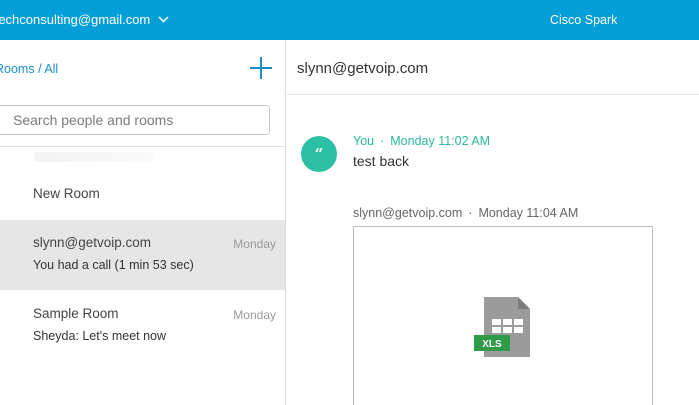  Describe the element at coordinates (349, 20) in the screenshot. I see `top-bar: rechconsulting@gmail.com Cisco Spark` at that location.